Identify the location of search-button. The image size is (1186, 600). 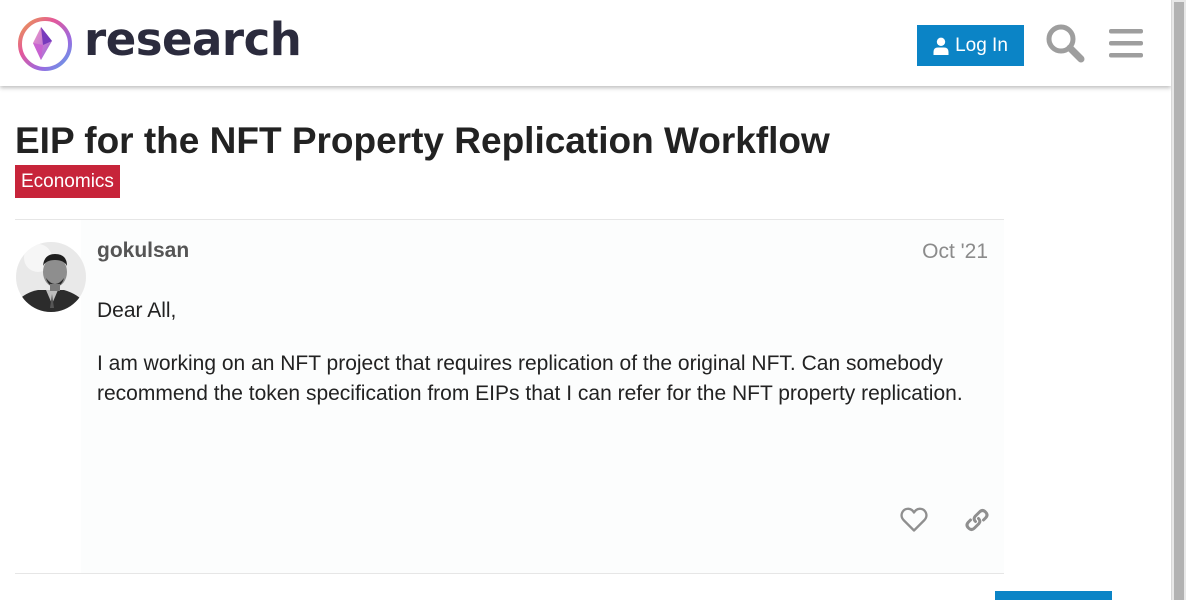
(1065, 43).